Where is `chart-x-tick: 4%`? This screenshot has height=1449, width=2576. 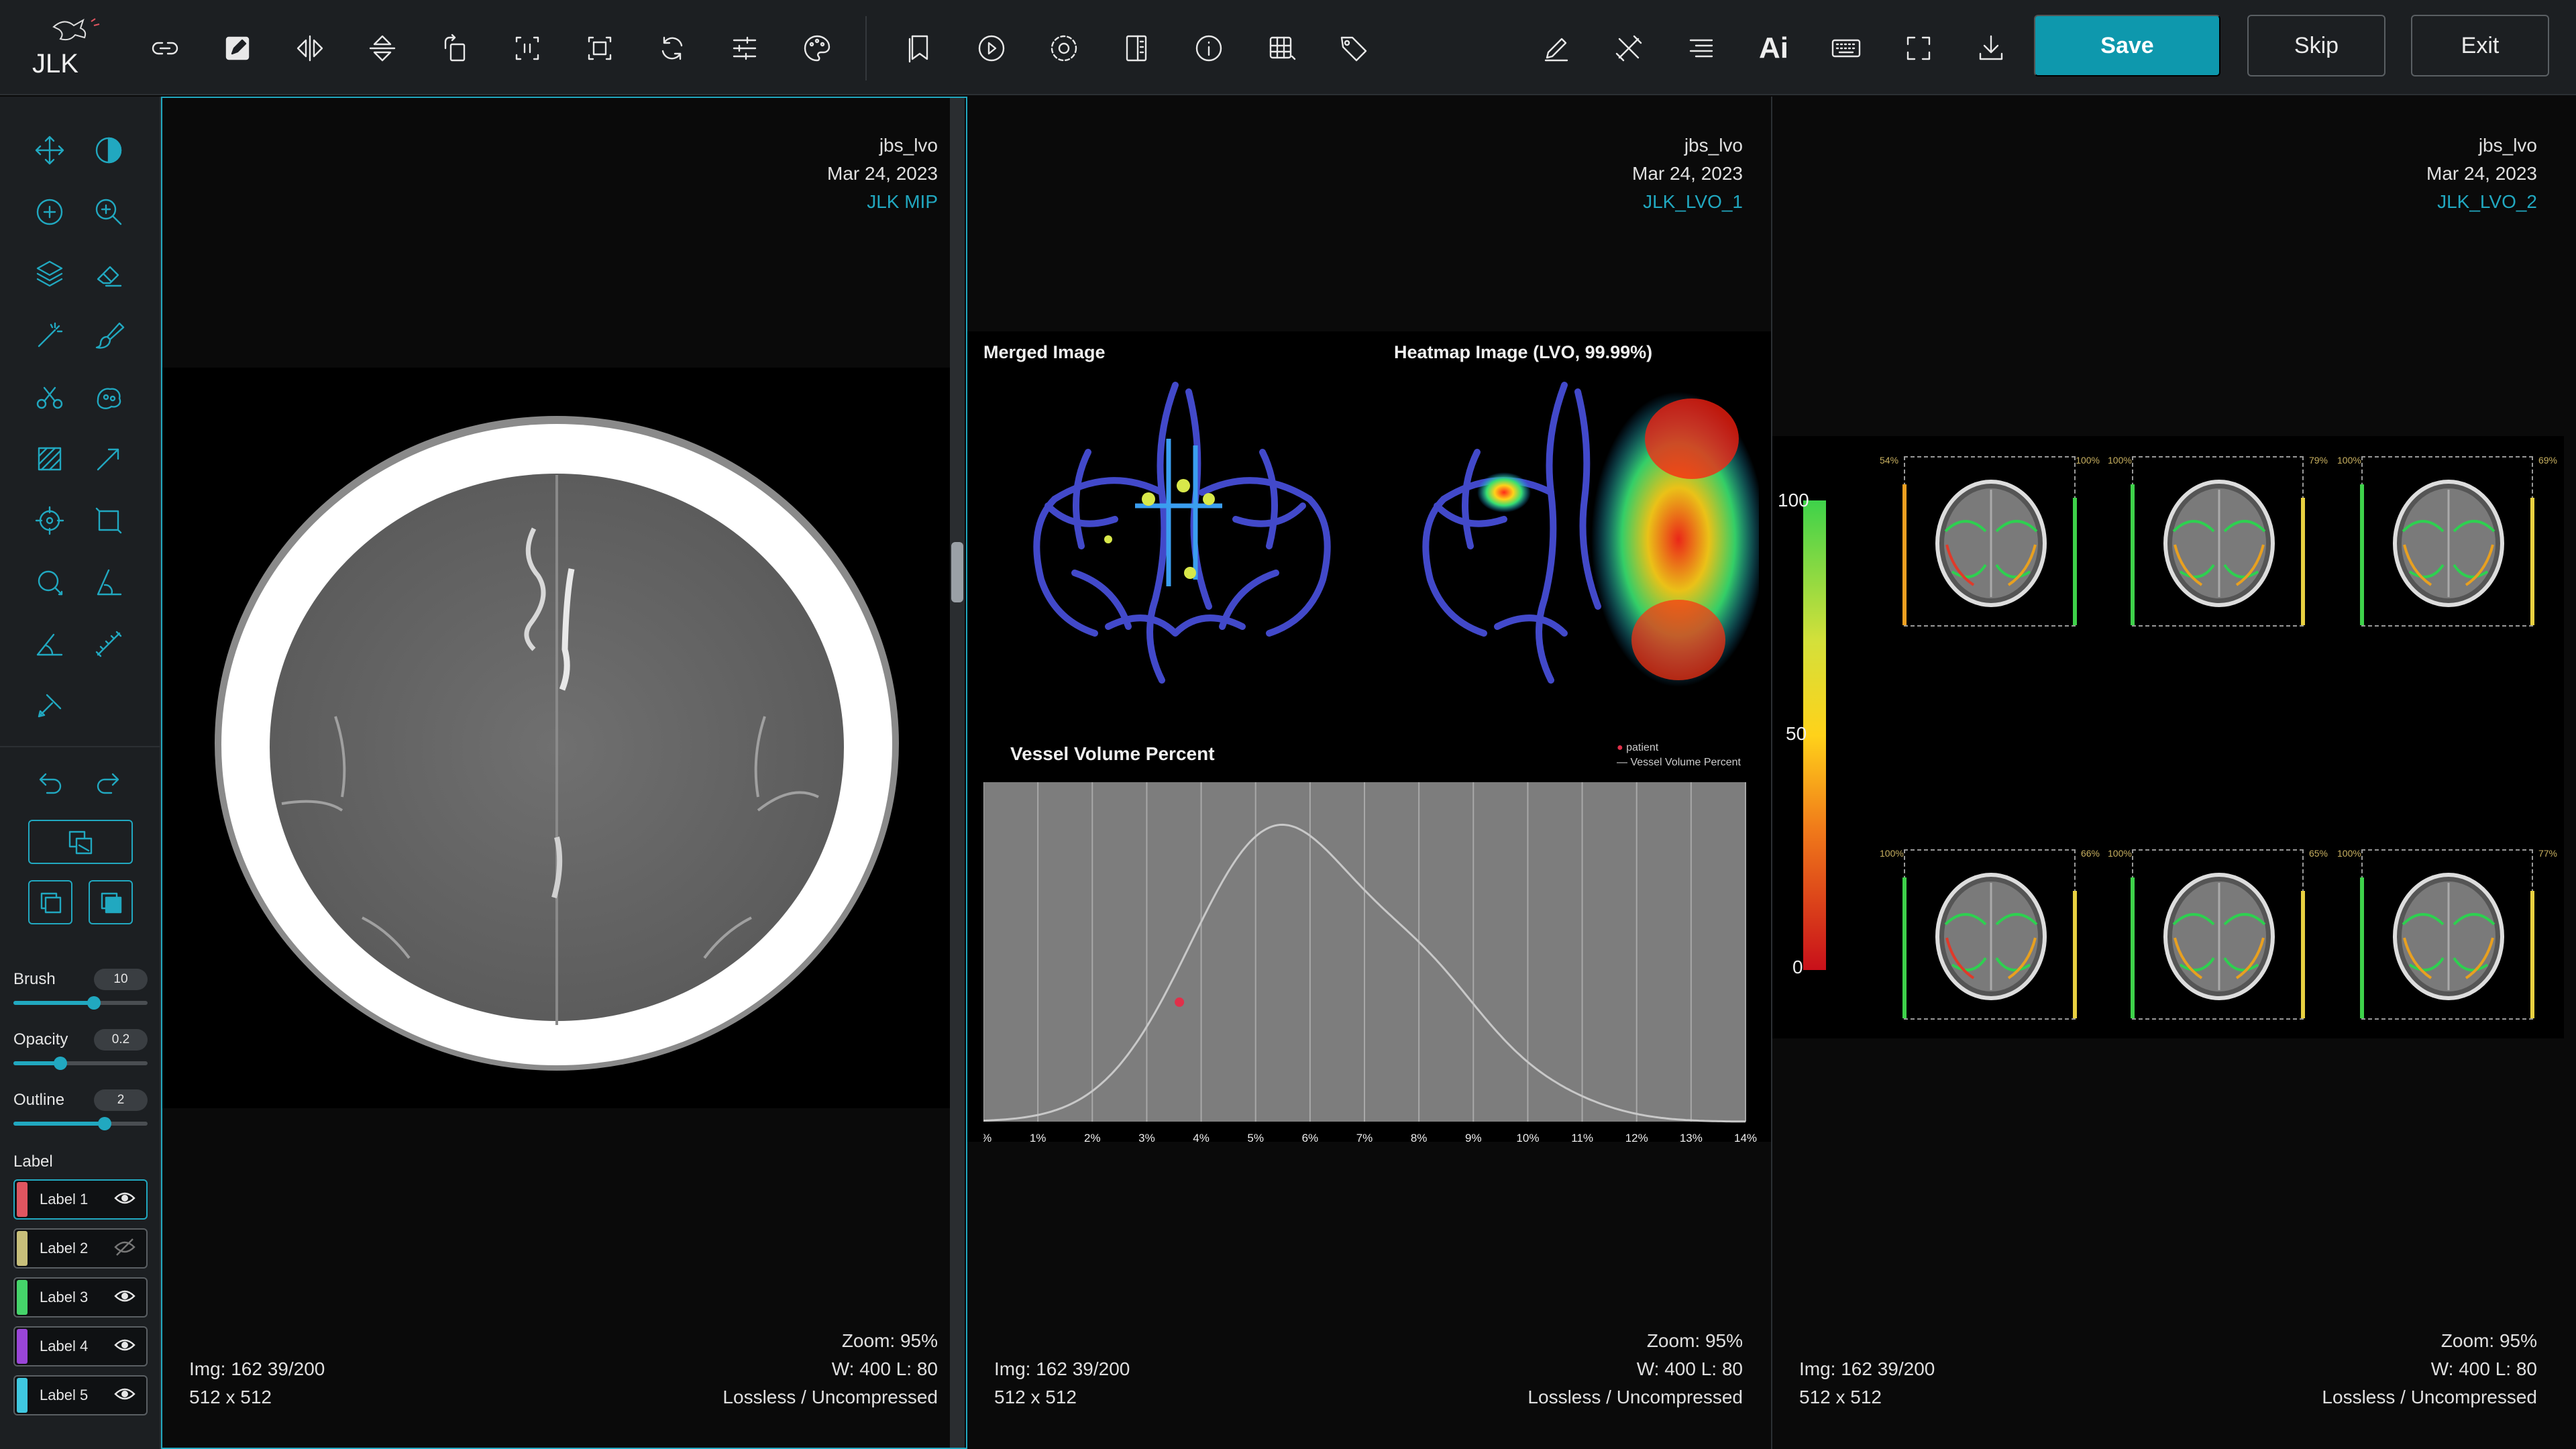
chart-x-tick: 4% is located at coordinates (1201, 1138).